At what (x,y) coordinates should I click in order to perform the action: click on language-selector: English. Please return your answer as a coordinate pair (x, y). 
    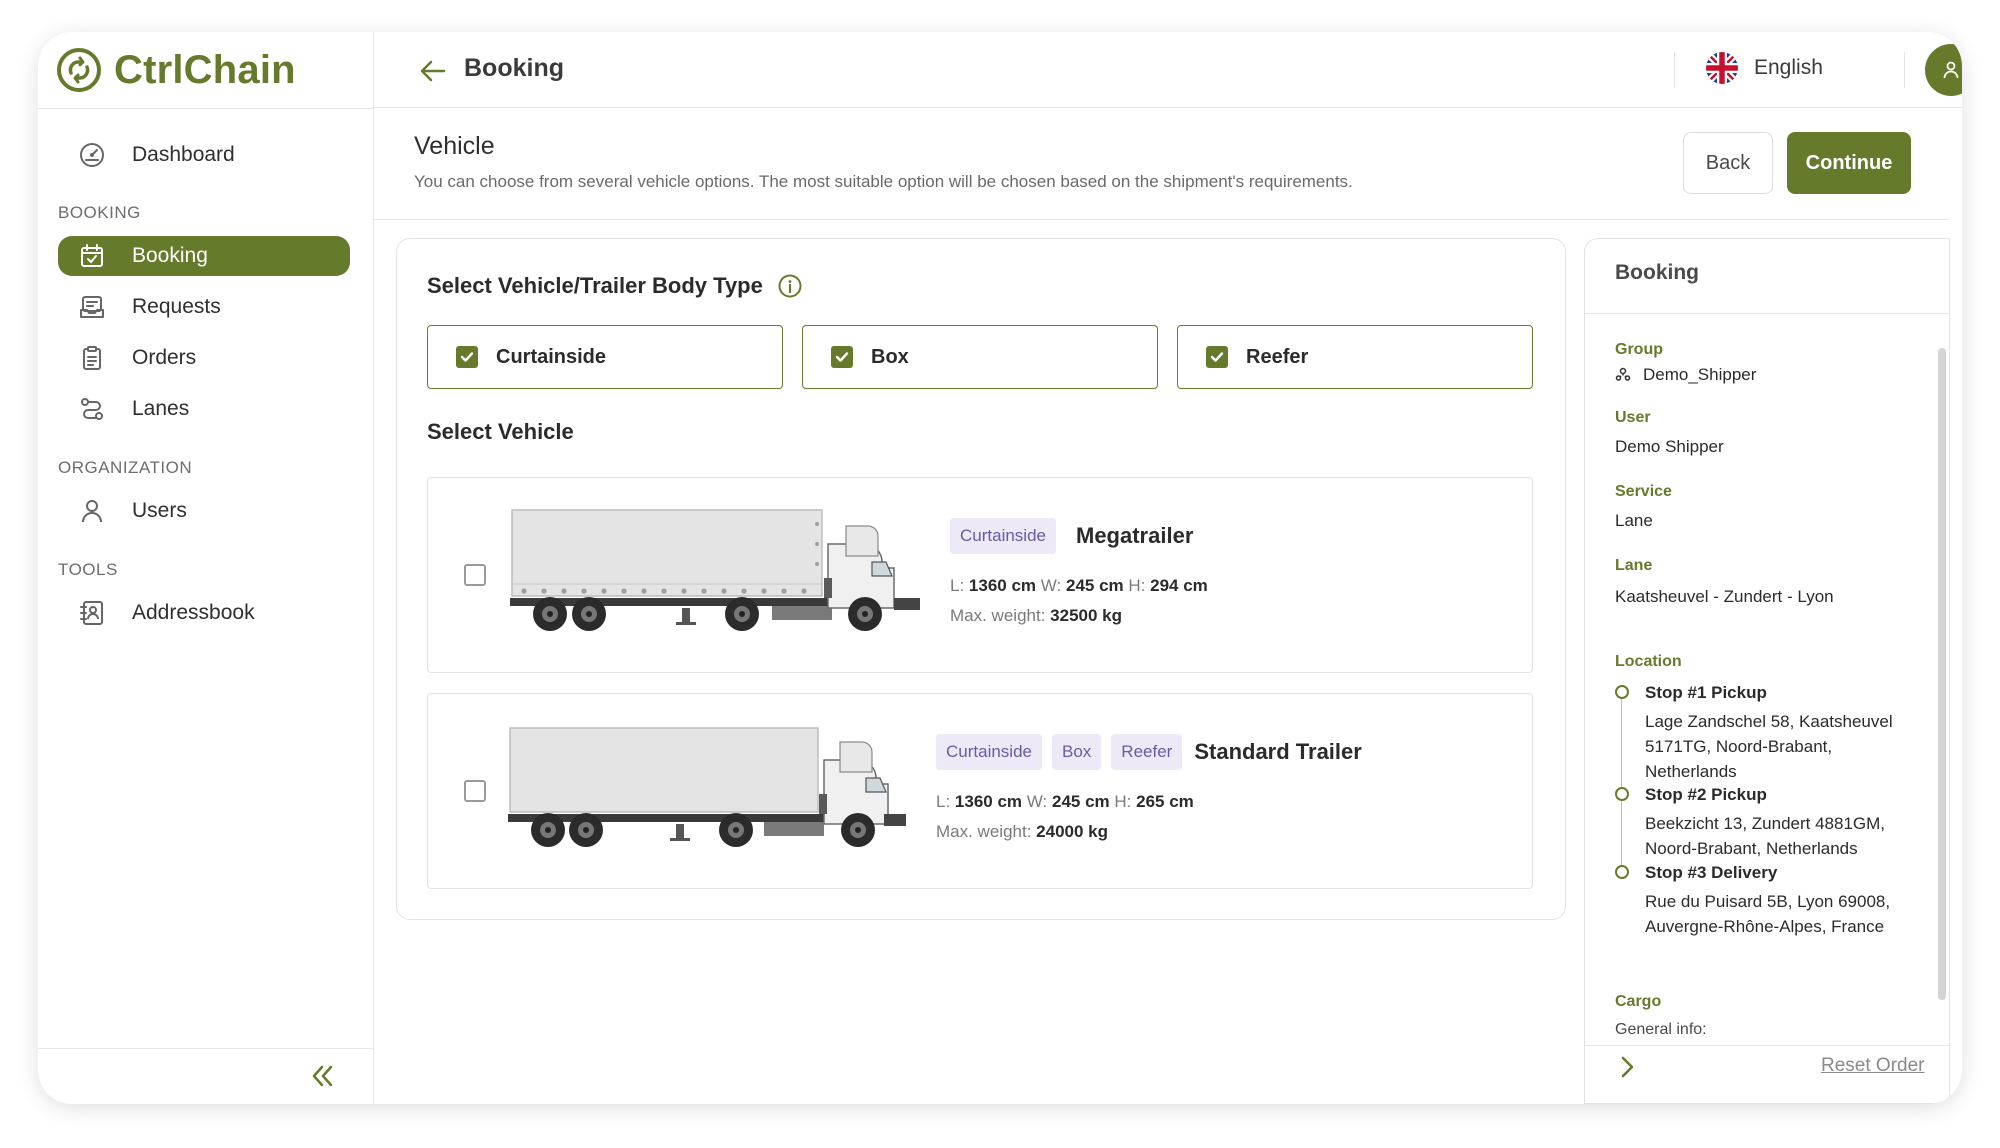
    Looking at the image, I should click on (1764, 68).